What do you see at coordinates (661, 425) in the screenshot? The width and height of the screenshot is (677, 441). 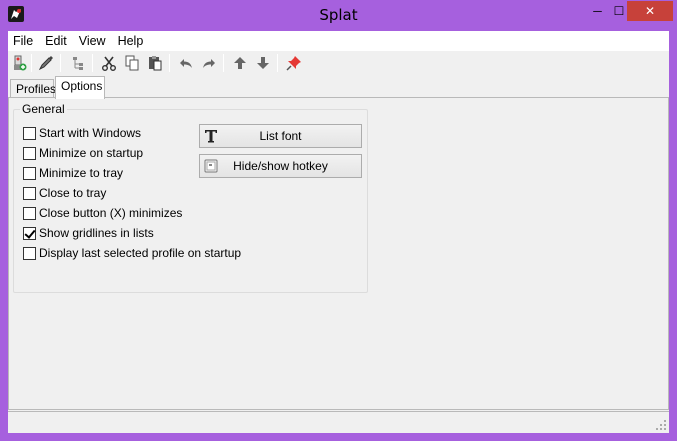 I see `resize-grip-icon` at bounding box center [661, 425].